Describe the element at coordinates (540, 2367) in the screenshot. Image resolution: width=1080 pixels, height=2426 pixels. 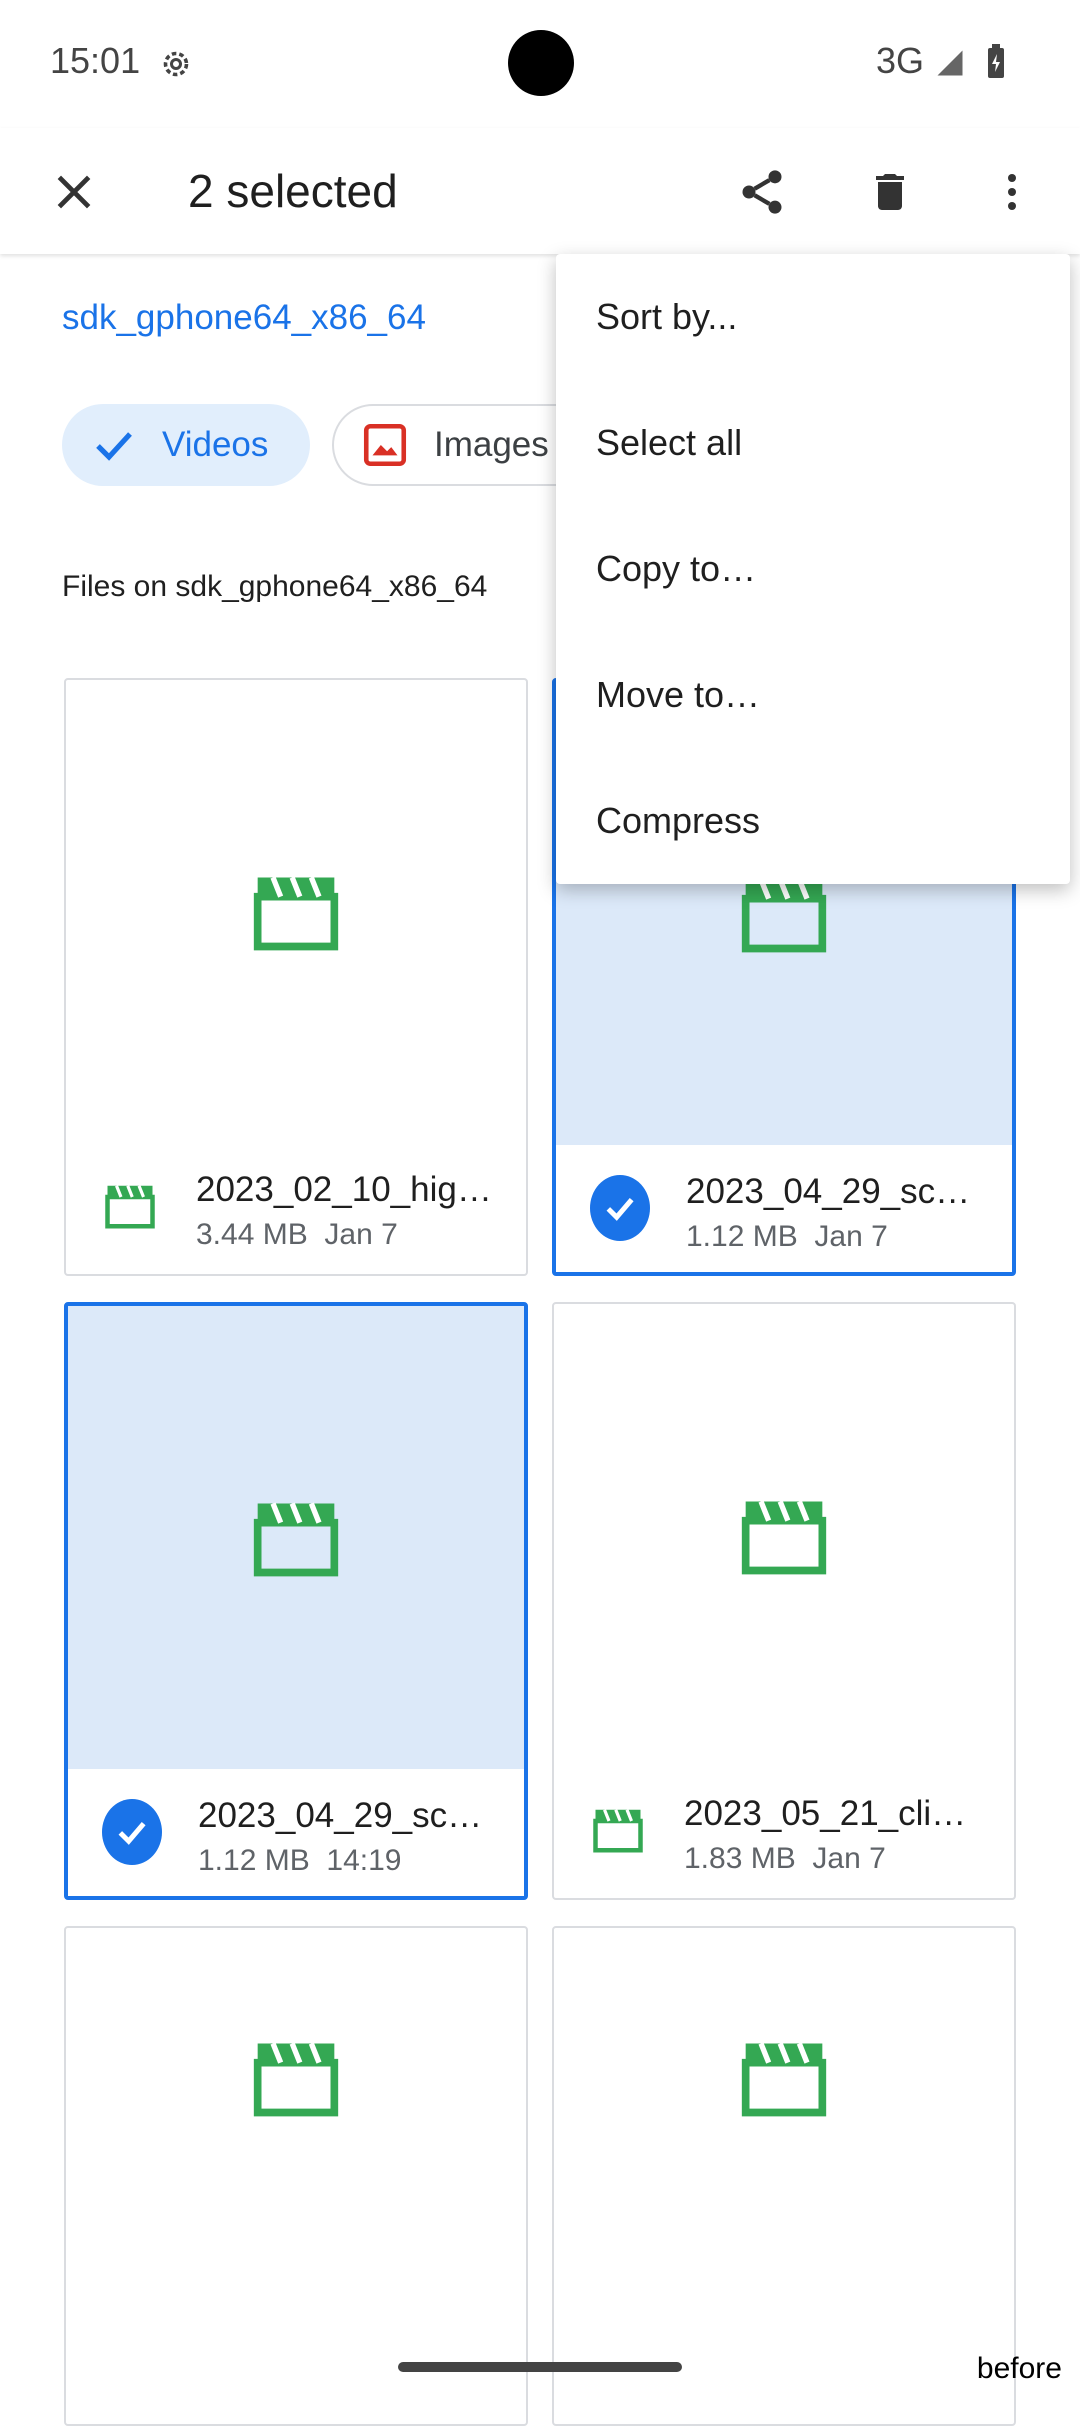
I see `gesture-nav-handle` at that location.